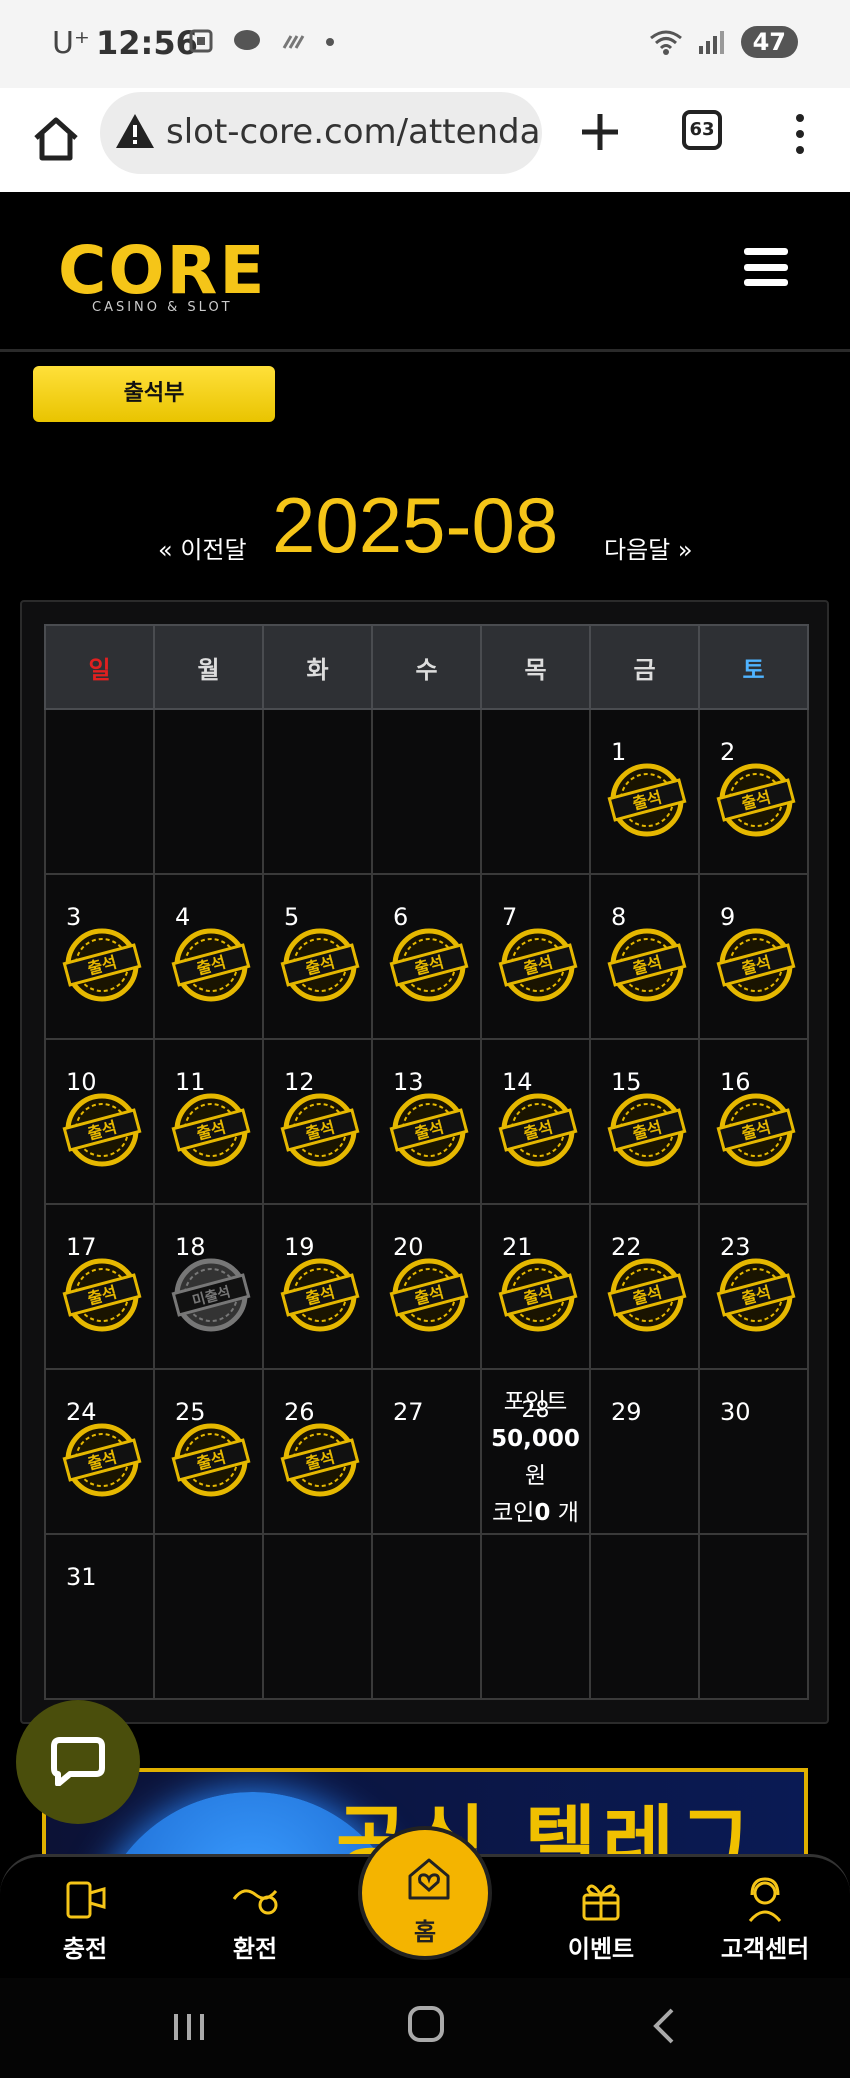  I want to click on charge-icon, so click(86, 1900).